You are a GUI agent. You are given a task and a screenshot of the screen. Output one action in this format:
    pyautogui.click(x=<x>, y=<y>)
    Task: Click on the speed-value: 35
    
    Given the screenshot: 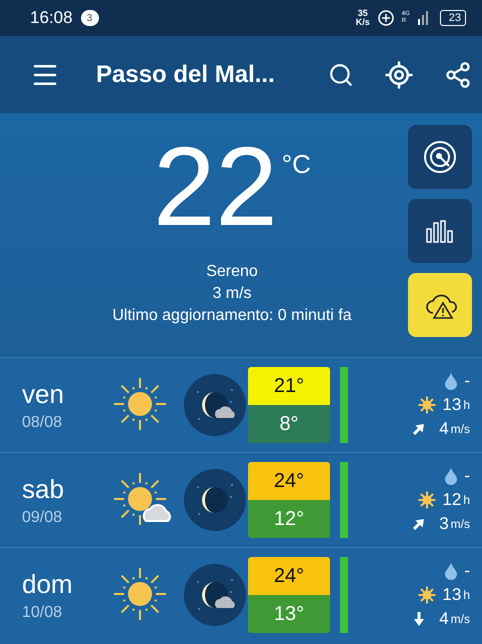 What is the action you would take?
    pyautogui.click(x=363, y=13)
    